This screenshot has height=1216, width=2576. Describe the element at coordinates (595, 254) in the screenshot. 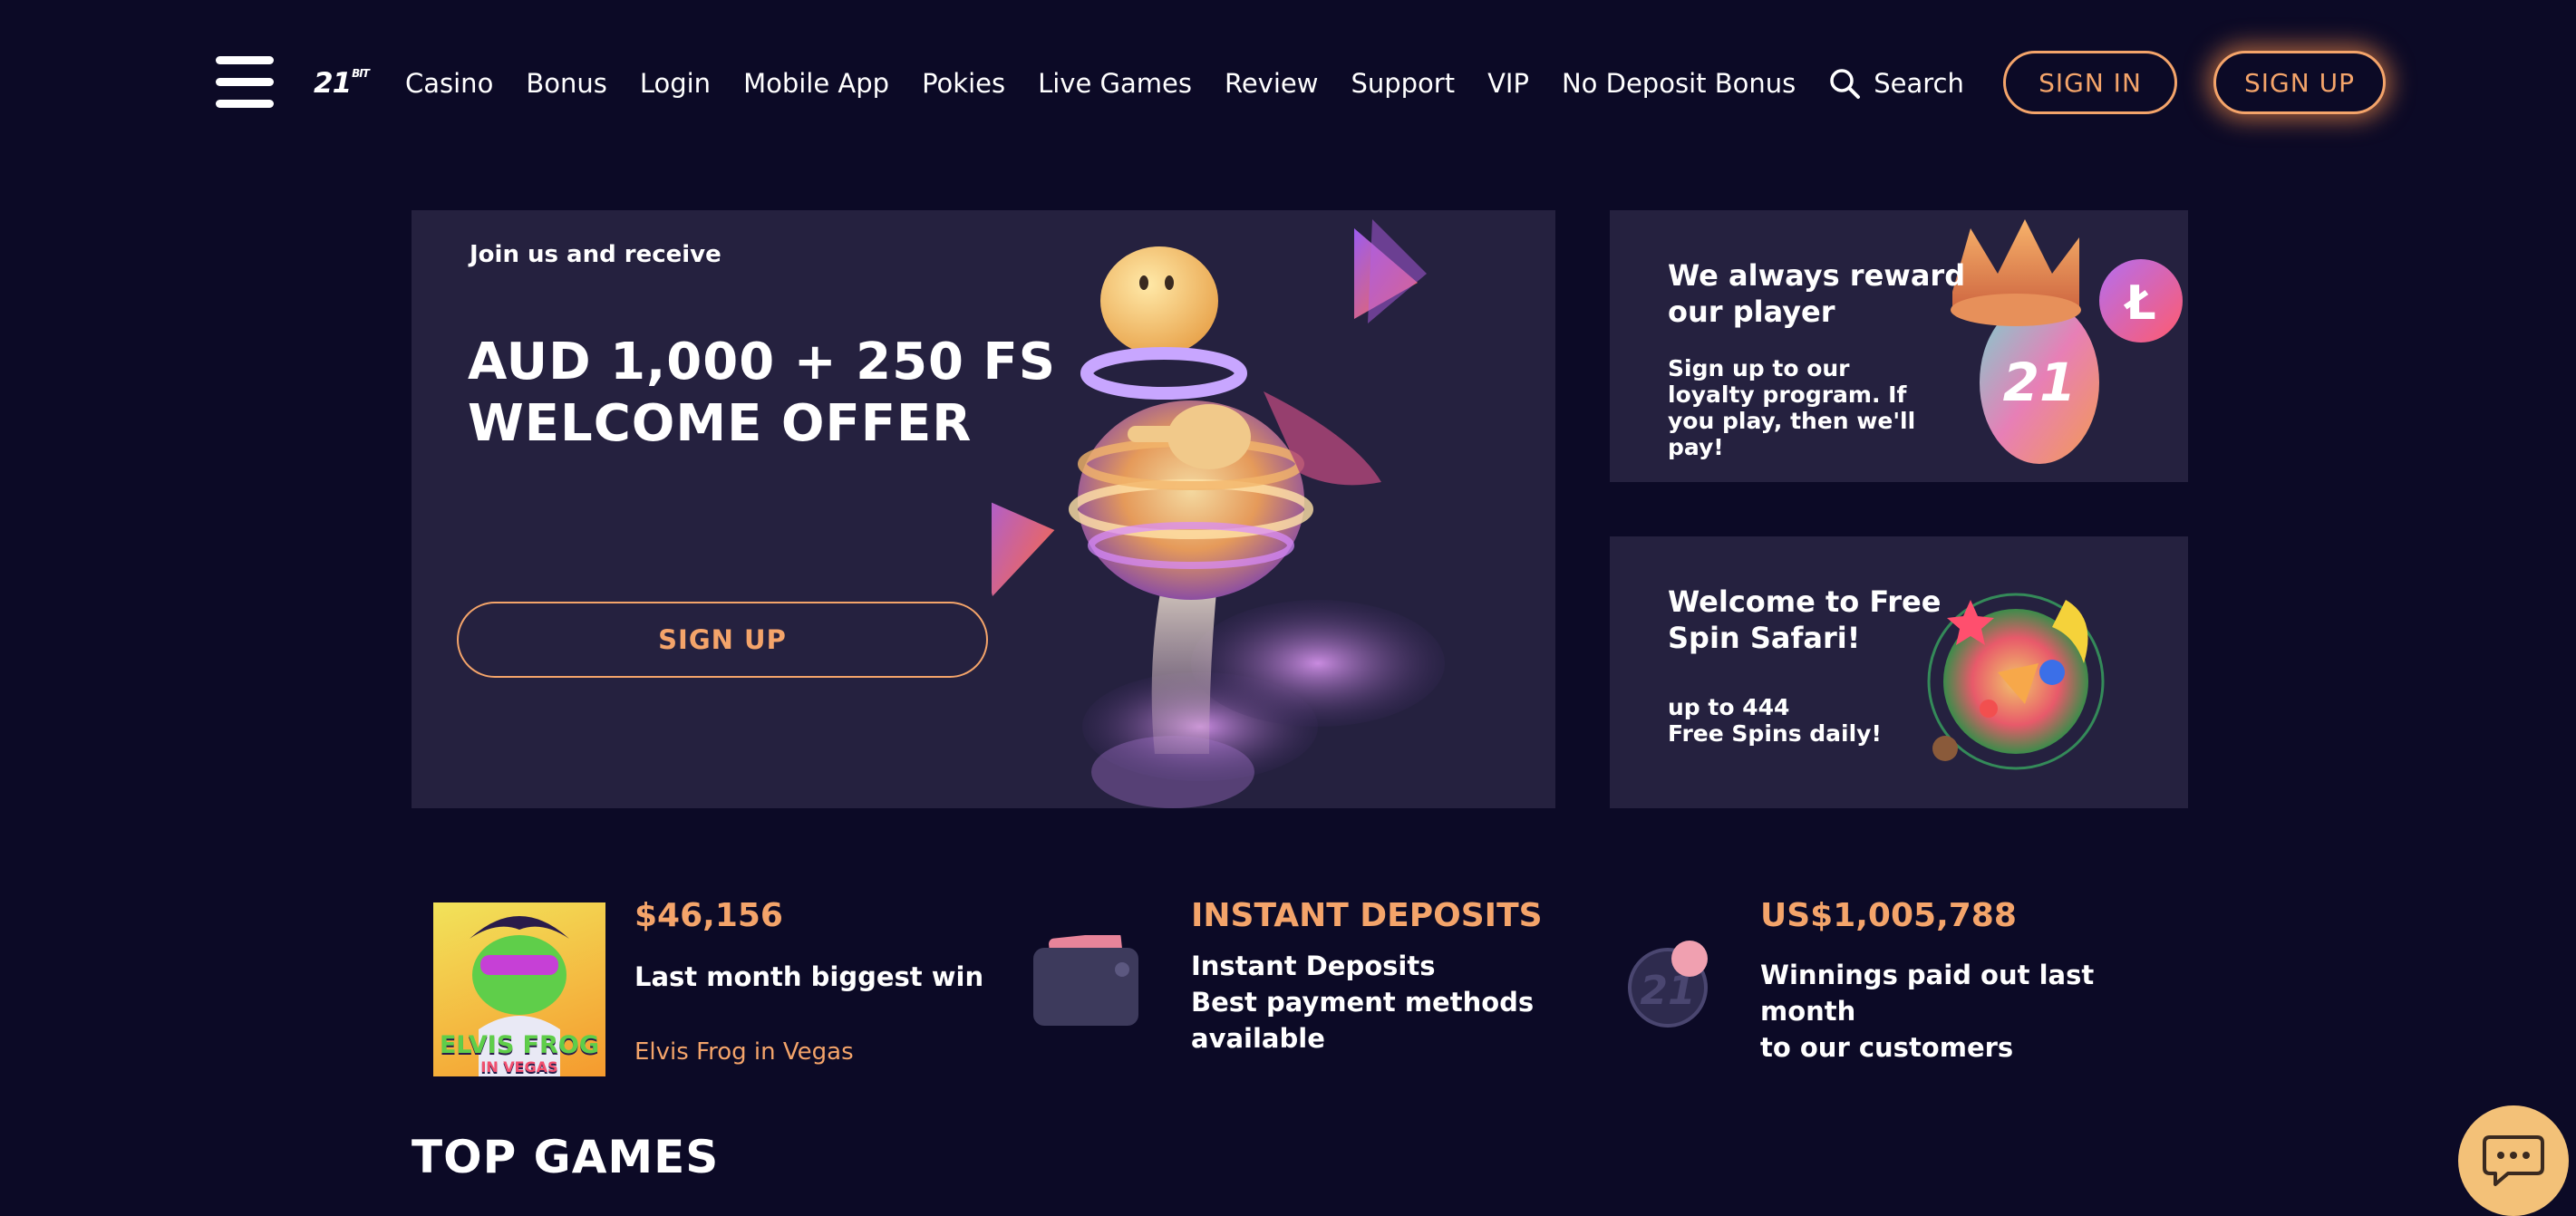

I see `hero-kicker: Join us and receive` at that location.